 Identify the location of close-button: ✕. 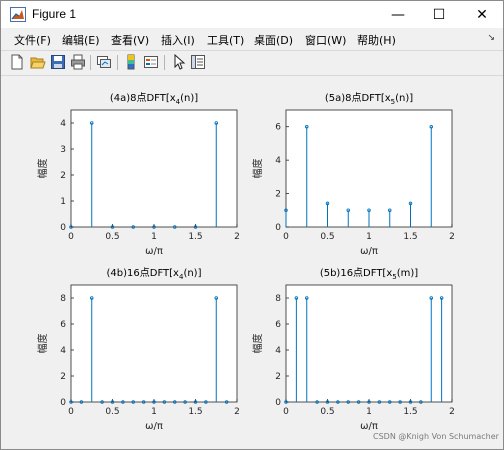
(482, 14).